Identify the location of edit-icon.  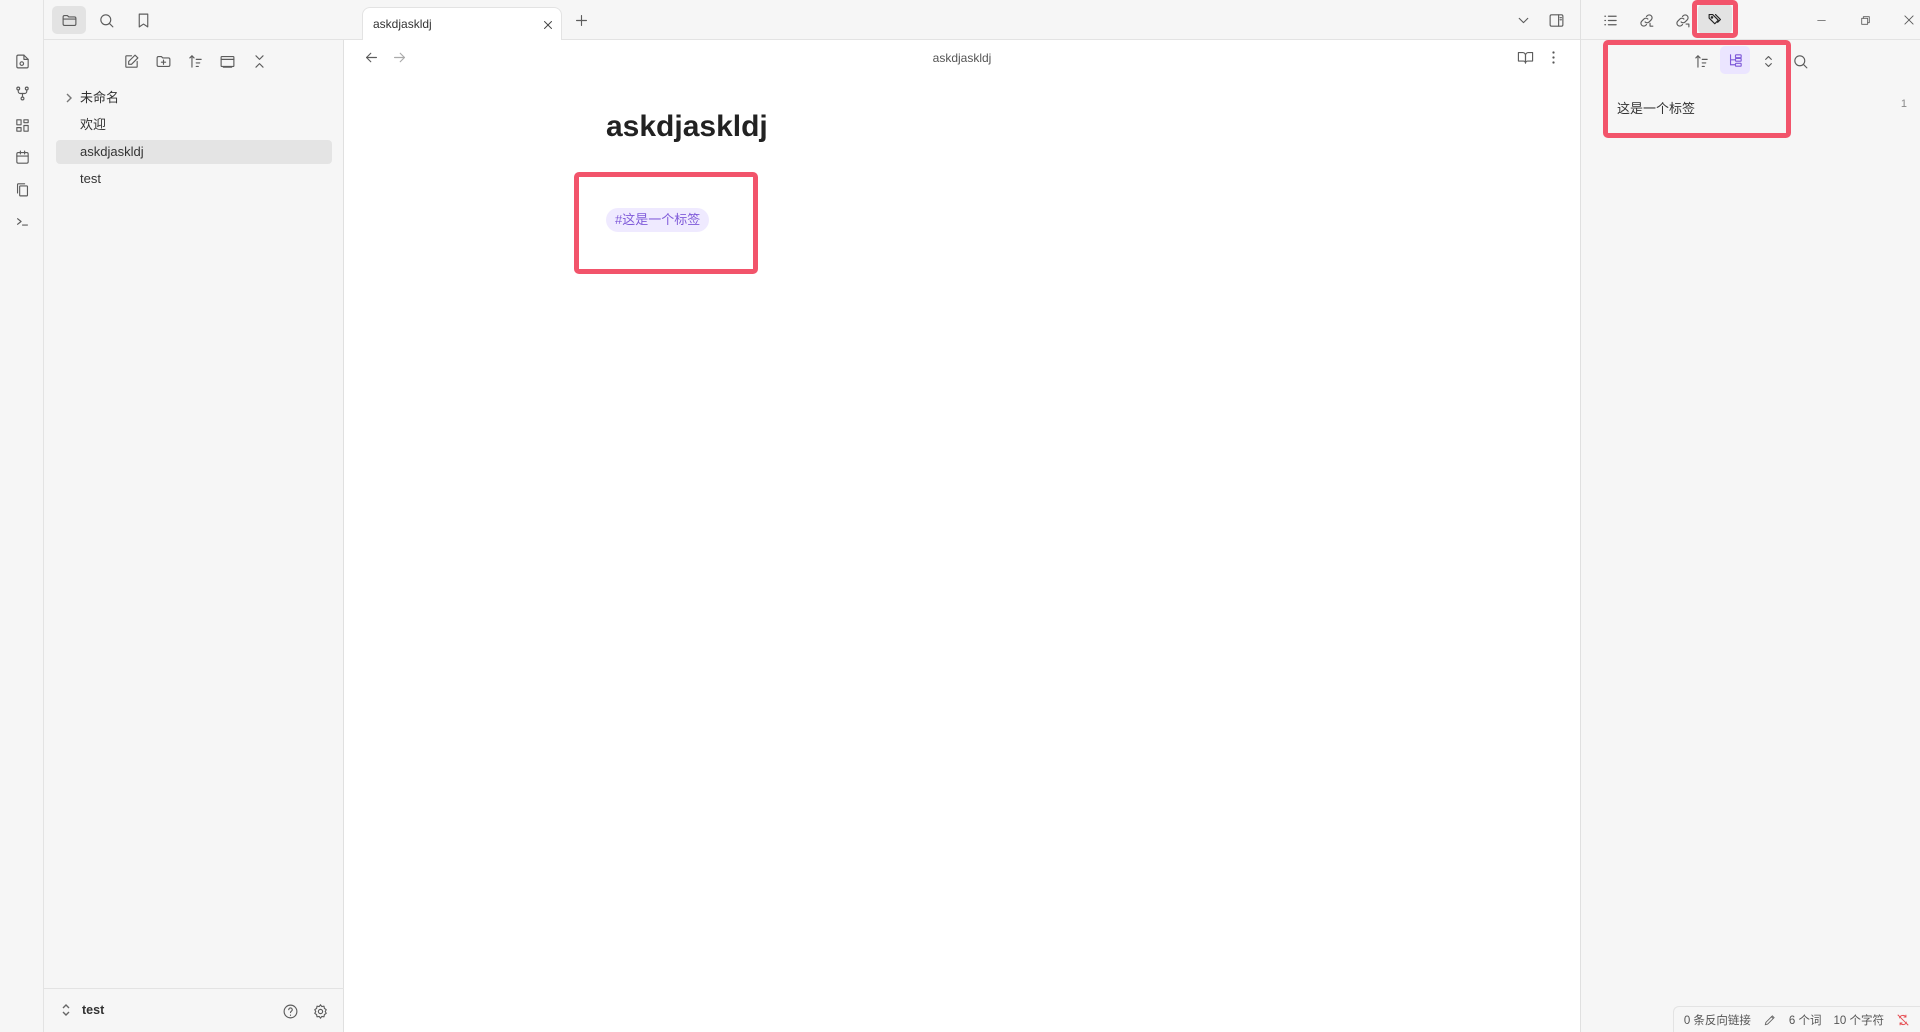
(131, 61).